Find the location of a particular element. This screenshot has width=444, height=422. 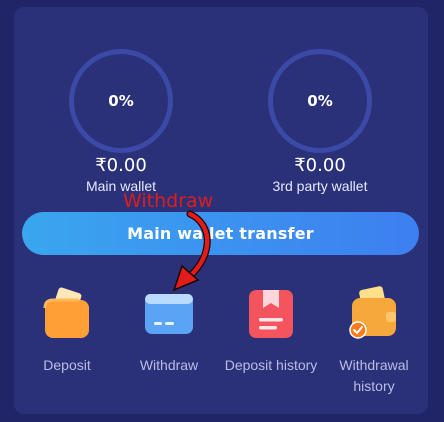

withdraw-annotation-label: Withdraw is located at coordinates (168, 201).